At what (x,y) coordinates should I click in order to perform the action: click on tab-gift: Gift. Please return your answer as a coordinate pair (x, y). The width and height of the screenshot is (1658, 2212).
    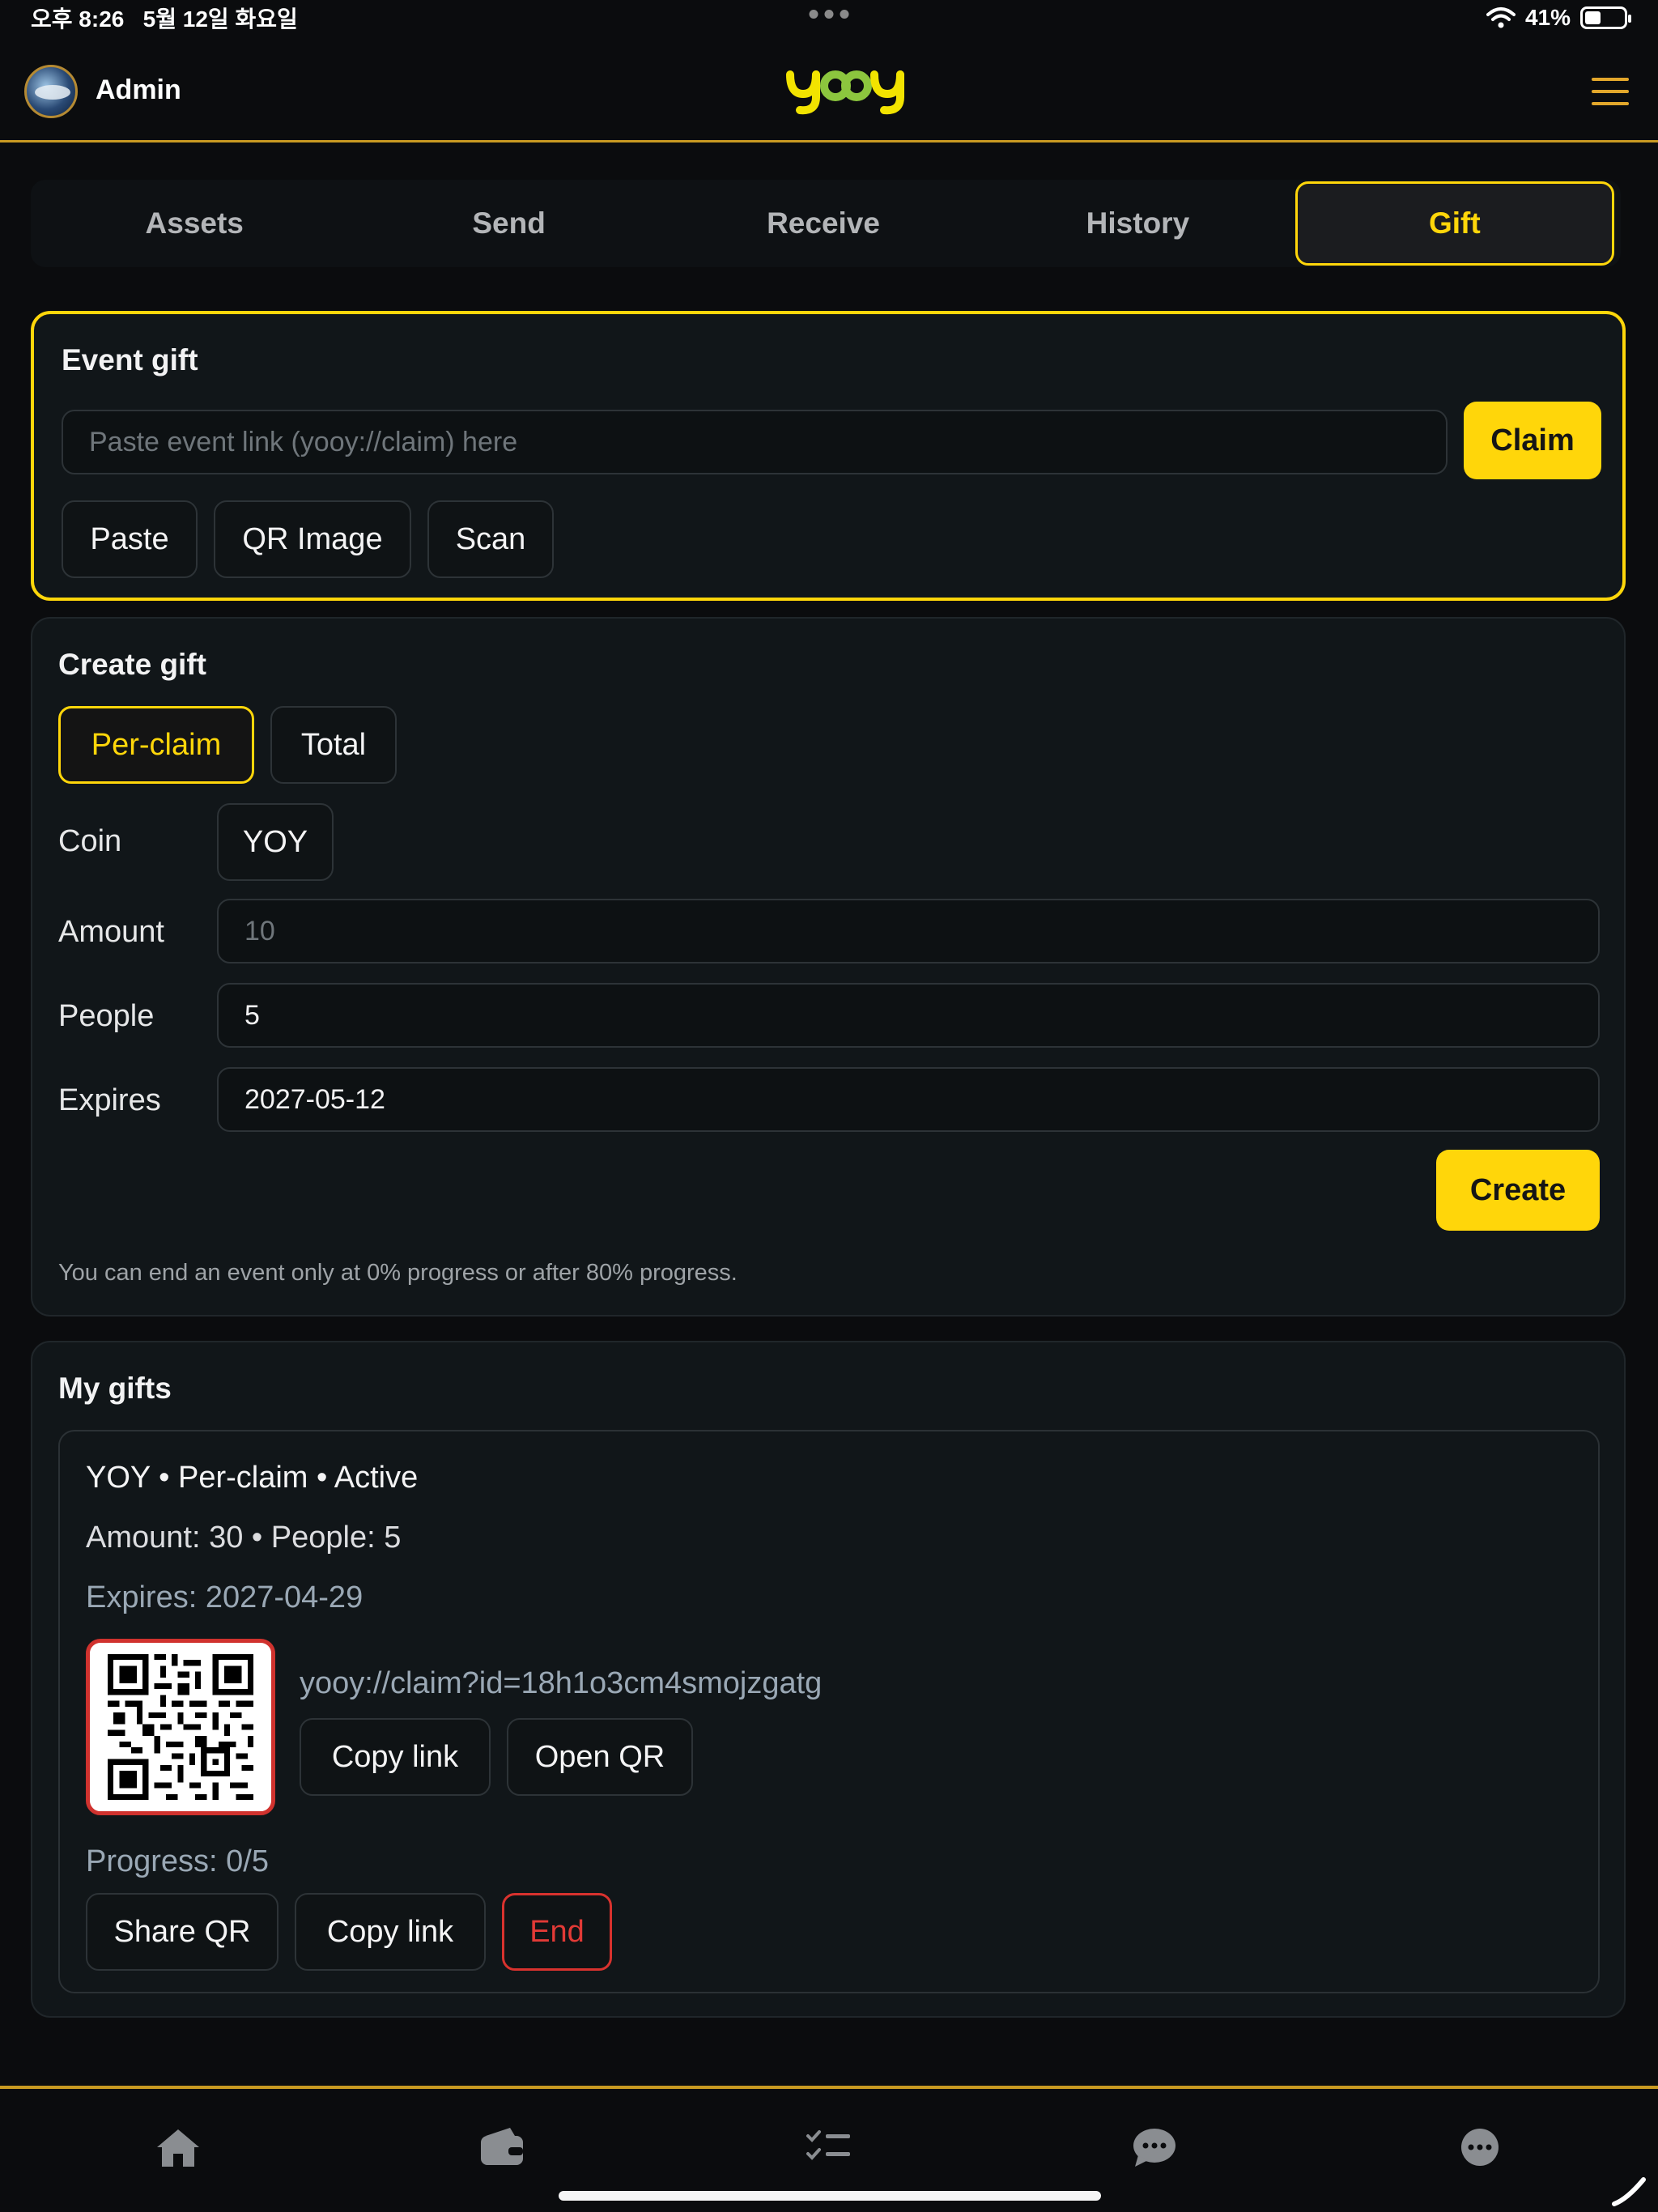
    Looking at the image, I should click on (1455, 223).